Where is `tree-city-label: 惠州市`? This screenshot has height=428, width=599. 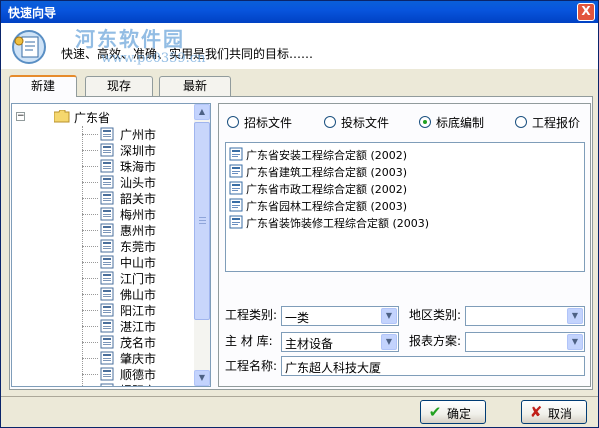
tree-city-label: 惠州市 is located at coordinates (138, 231).